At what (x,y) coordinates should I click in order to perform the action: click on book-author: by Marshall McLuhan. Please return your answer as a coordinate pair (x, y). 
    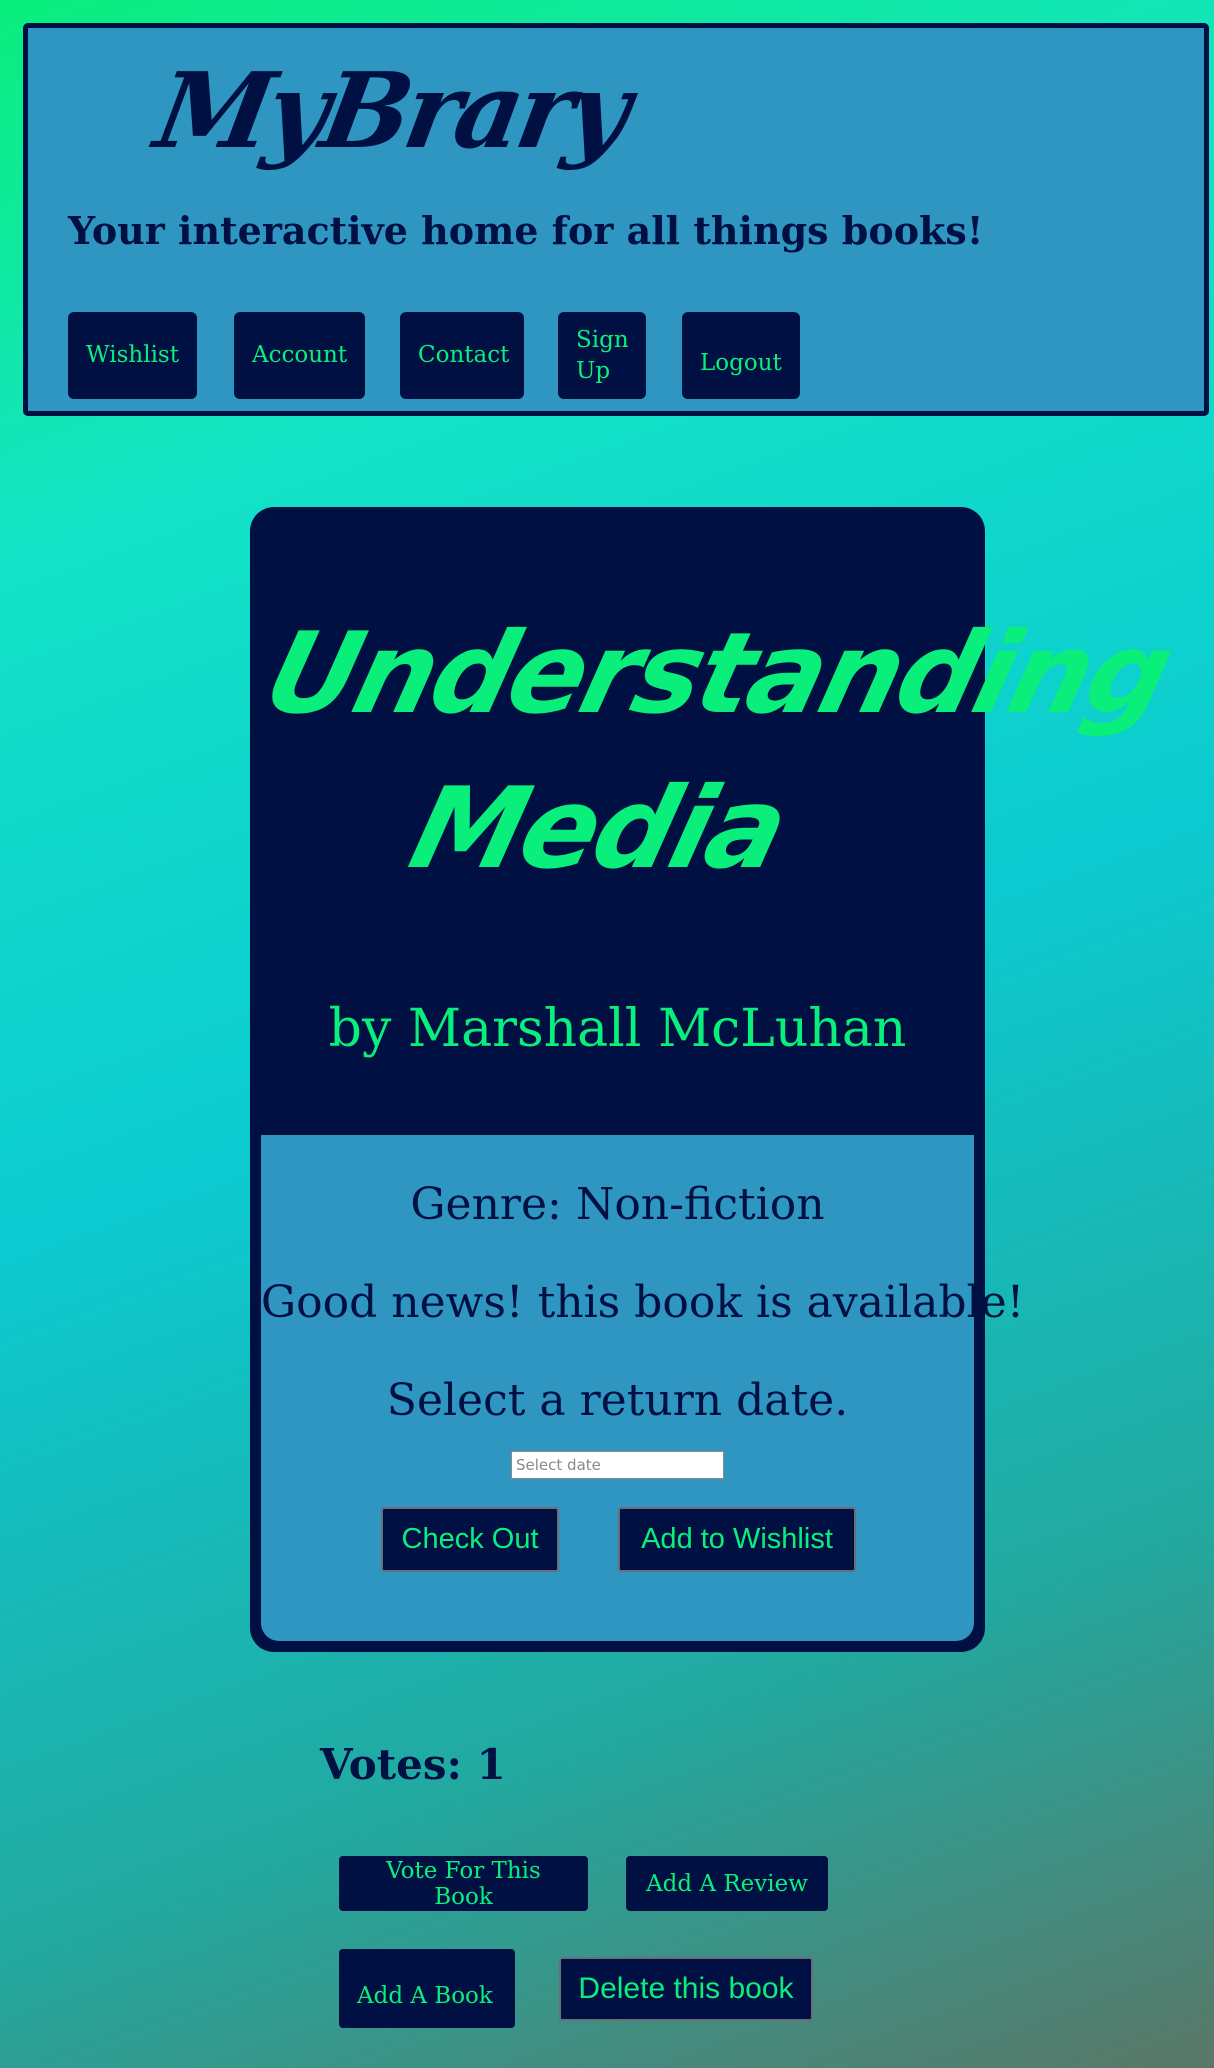
    Looking at the image, I should click on (617, 1029).